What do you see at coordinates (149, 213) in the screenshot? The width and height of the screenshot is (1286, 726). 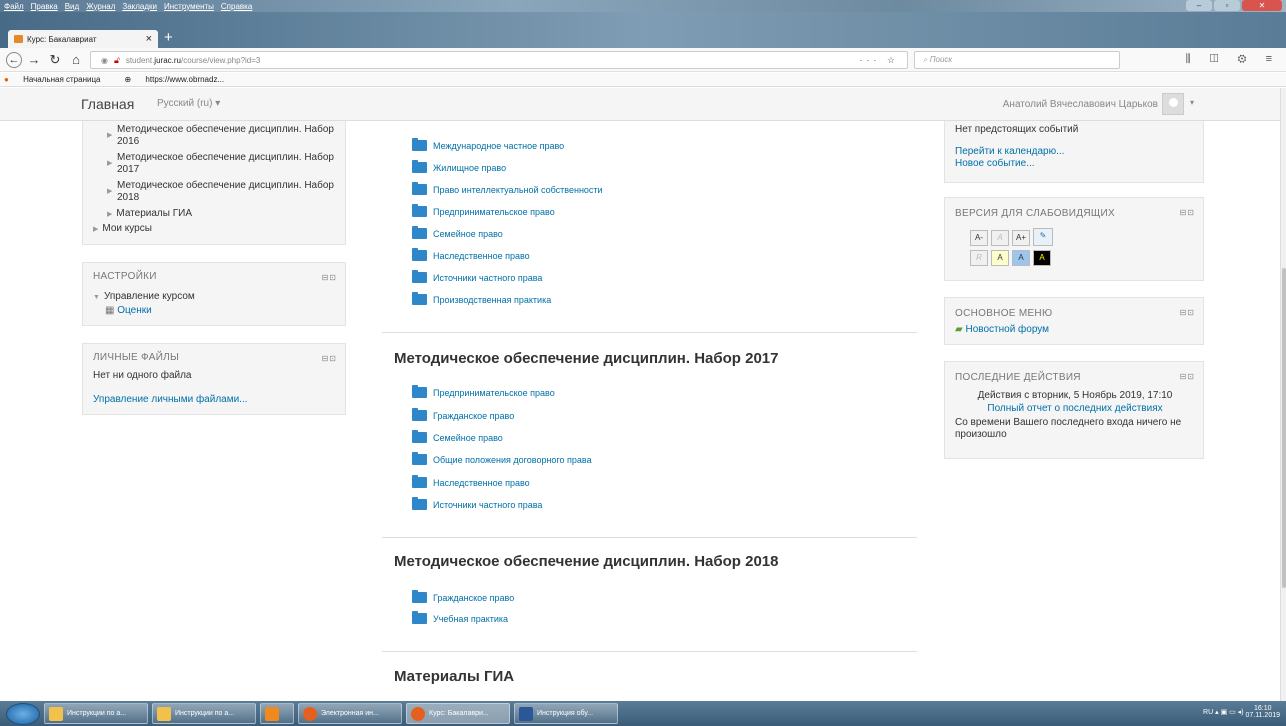 I see `nav-item-gia: ▶ Материалы ГИА` at bounding box center [149, 213].